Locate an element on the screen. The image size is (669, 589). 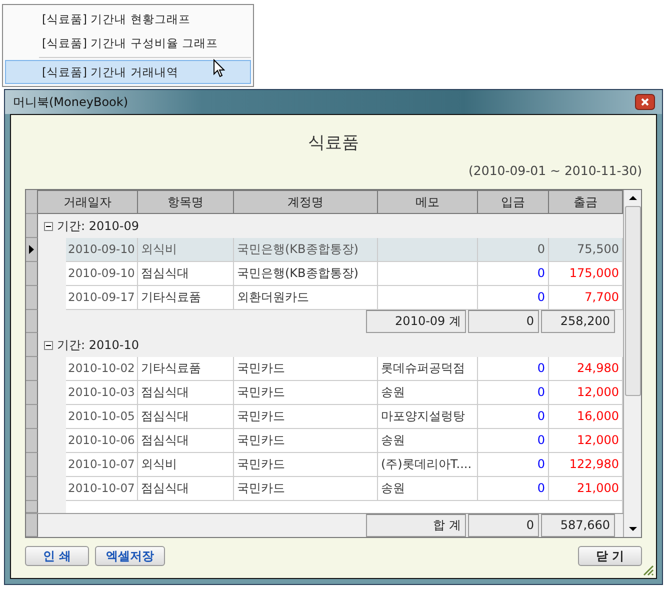
subtotal-cell: 0 is located at coordinates (503, 321).